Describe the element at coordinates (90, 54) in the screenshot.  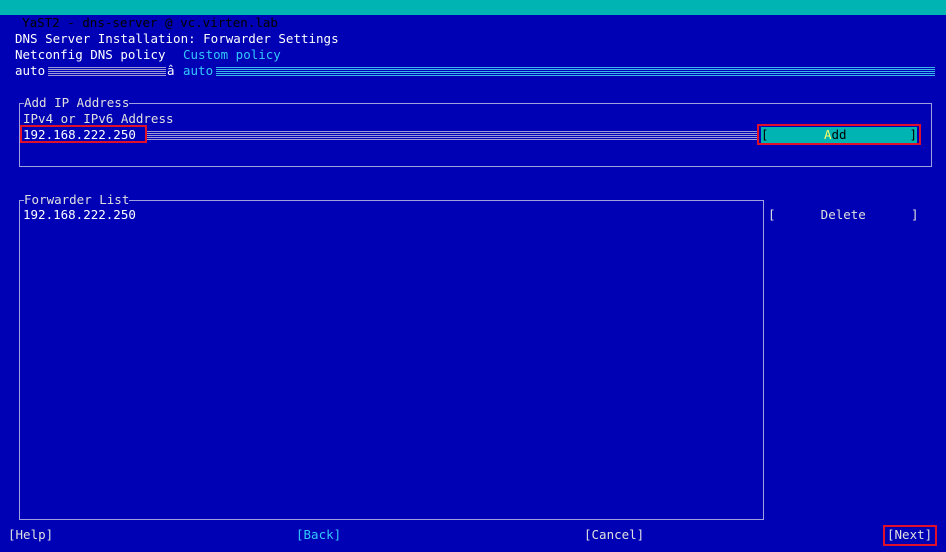
I see `netconfig-label: Netconfig DNS policy` at that location.